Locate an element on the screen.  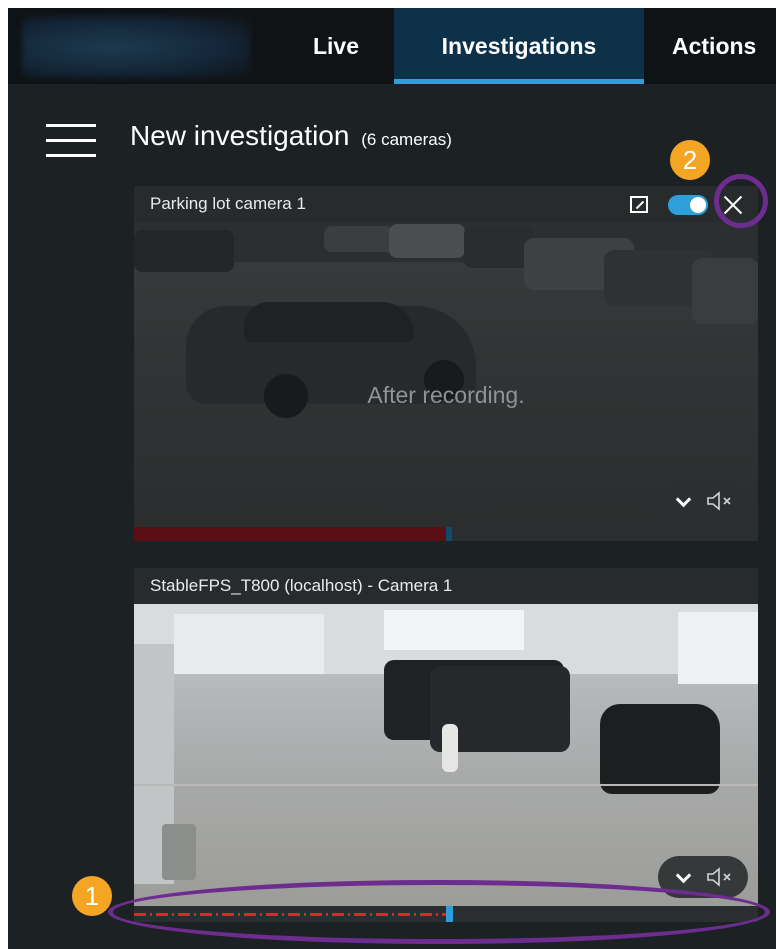
camera-name: Parking lot camera 1 is located at coordinates (446, 204).